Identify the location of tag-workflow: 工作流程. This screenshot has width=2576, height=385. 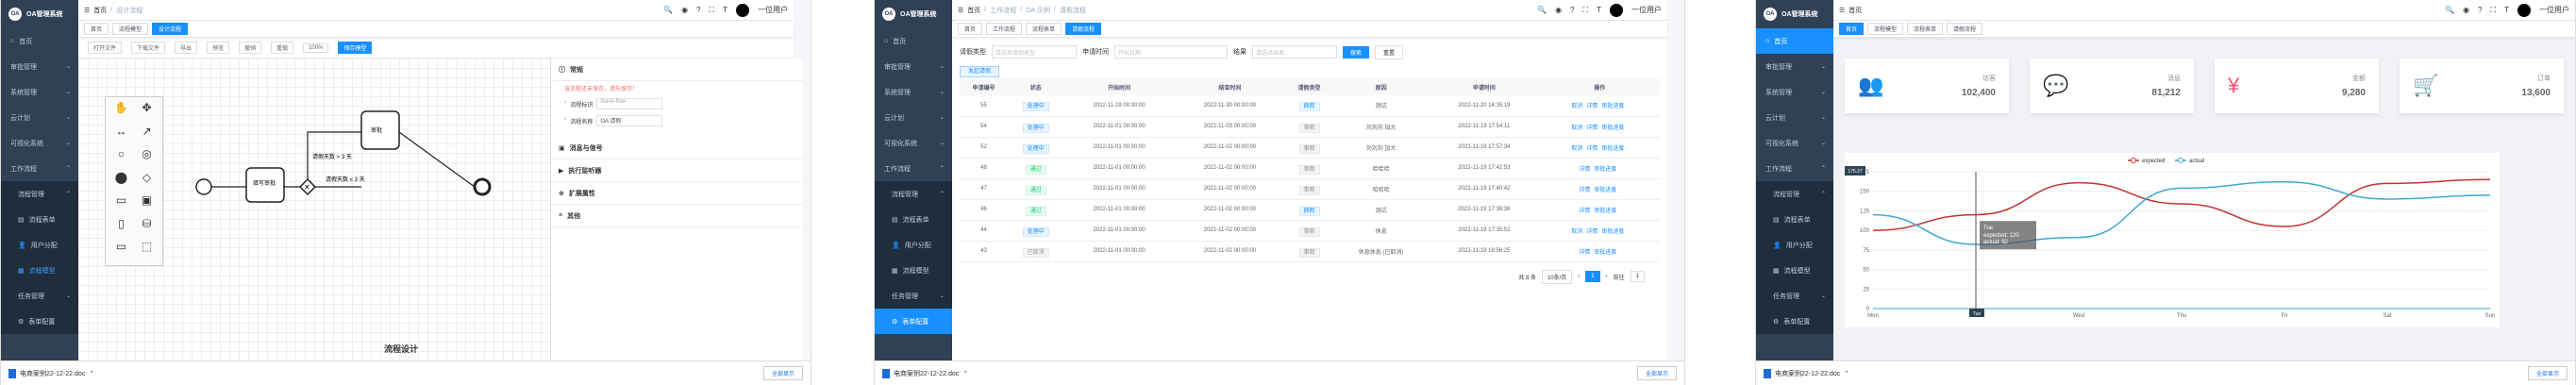
(1004, 29).